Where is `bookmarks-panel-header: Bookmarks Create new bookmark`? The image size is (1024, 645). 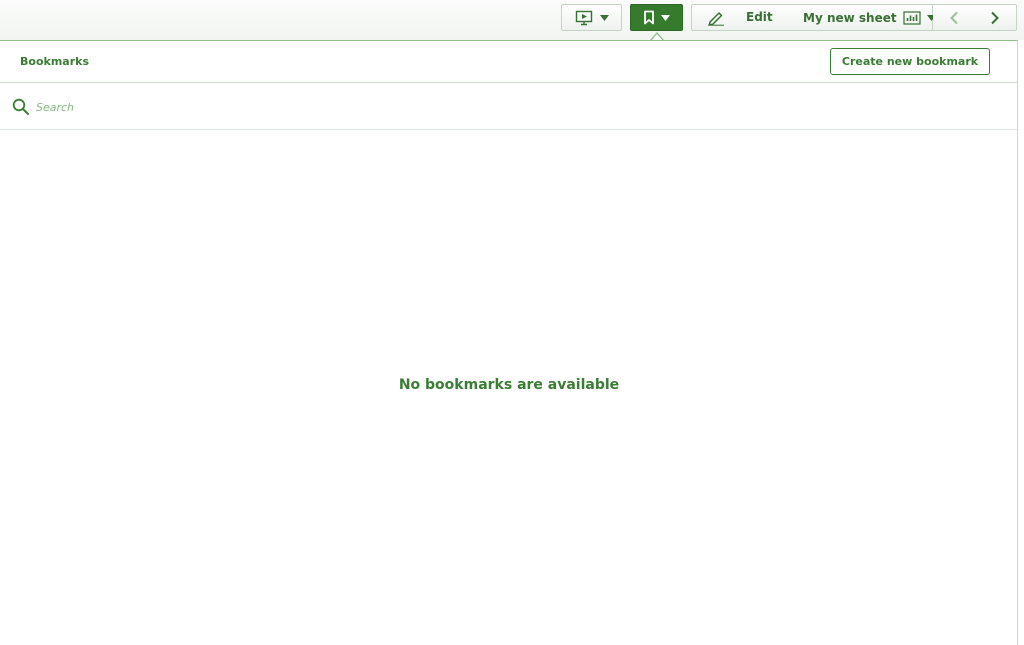
bookmarks-panel-header: Bookmarks Create new bookmark is located at coordinates (508, 62).